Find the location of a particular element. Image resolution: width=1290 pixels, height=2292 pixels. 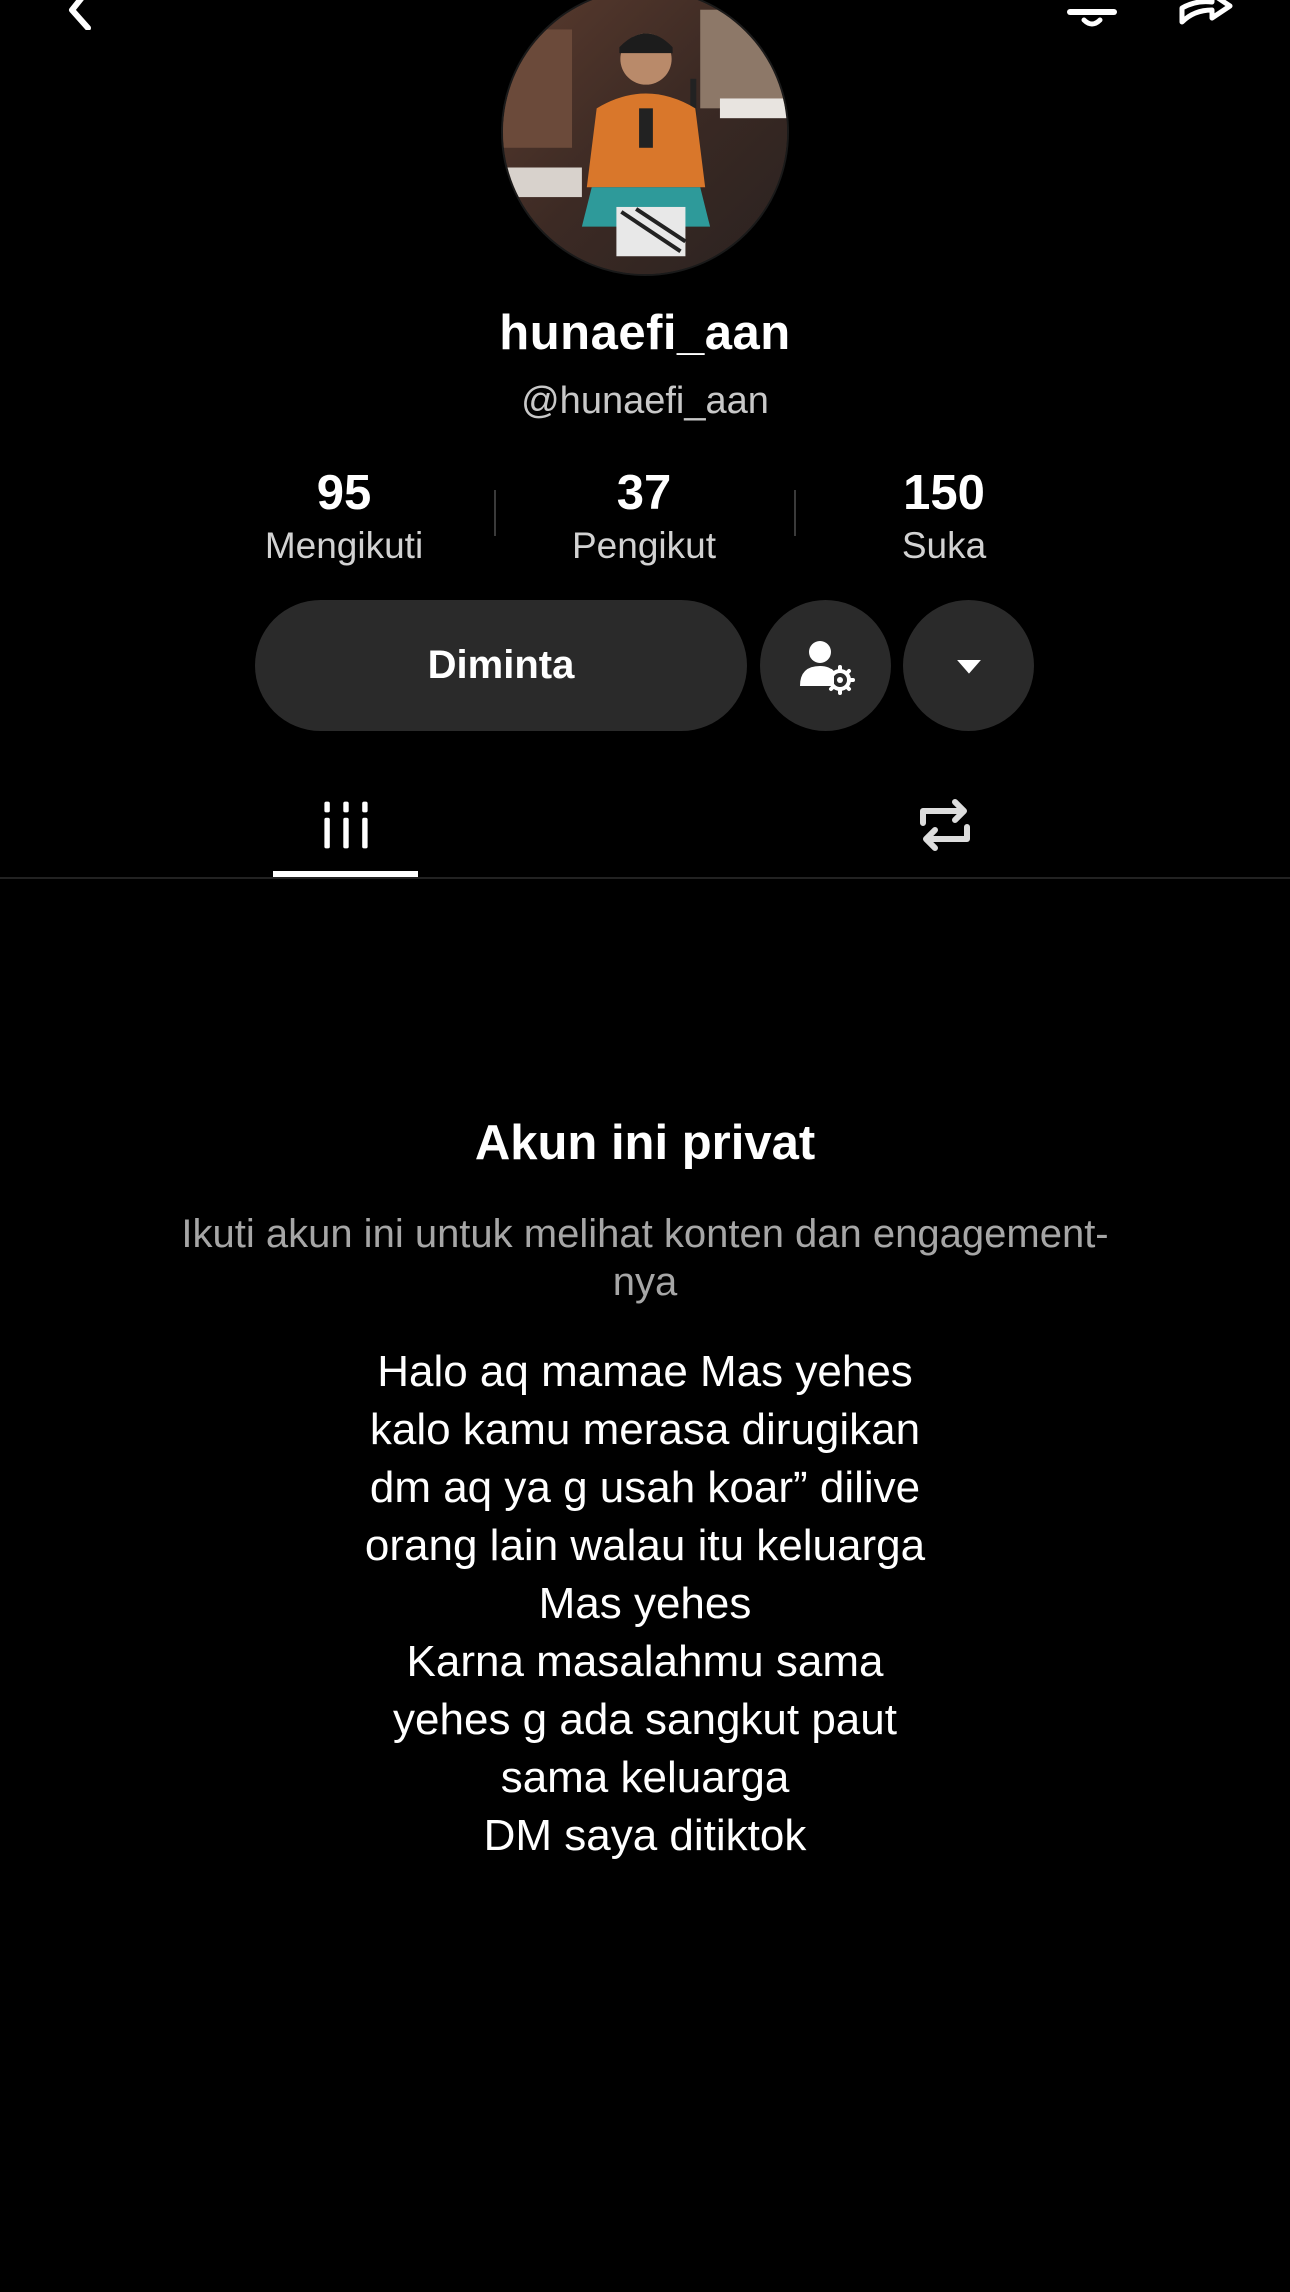

description-line-2: nya is located at coordinates (645, 1282).